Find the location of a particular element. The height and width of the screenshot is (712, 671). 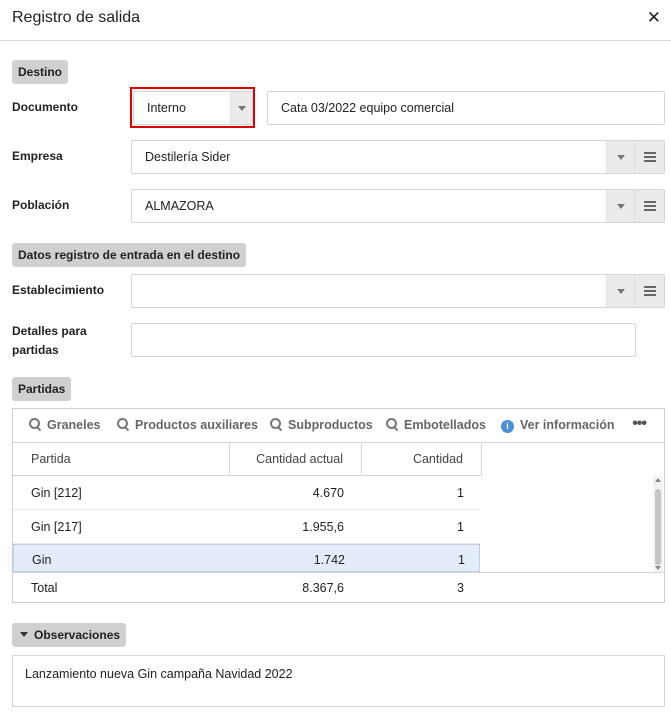

collapse-triangle-icon is located at coordinates (24, 634).